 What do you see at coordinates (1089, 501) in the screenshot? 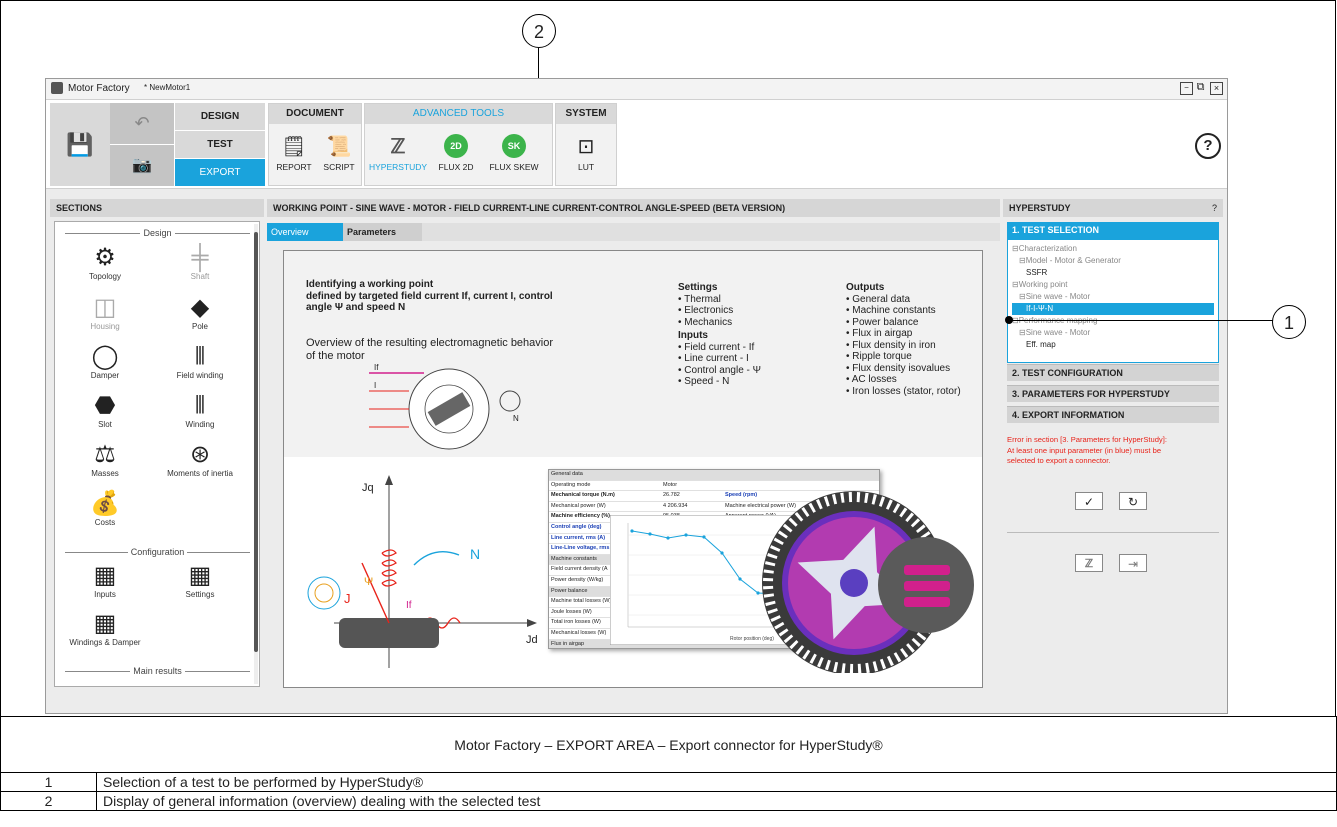
I see `apply-button: ✓` at bounding box center [1089, 501].